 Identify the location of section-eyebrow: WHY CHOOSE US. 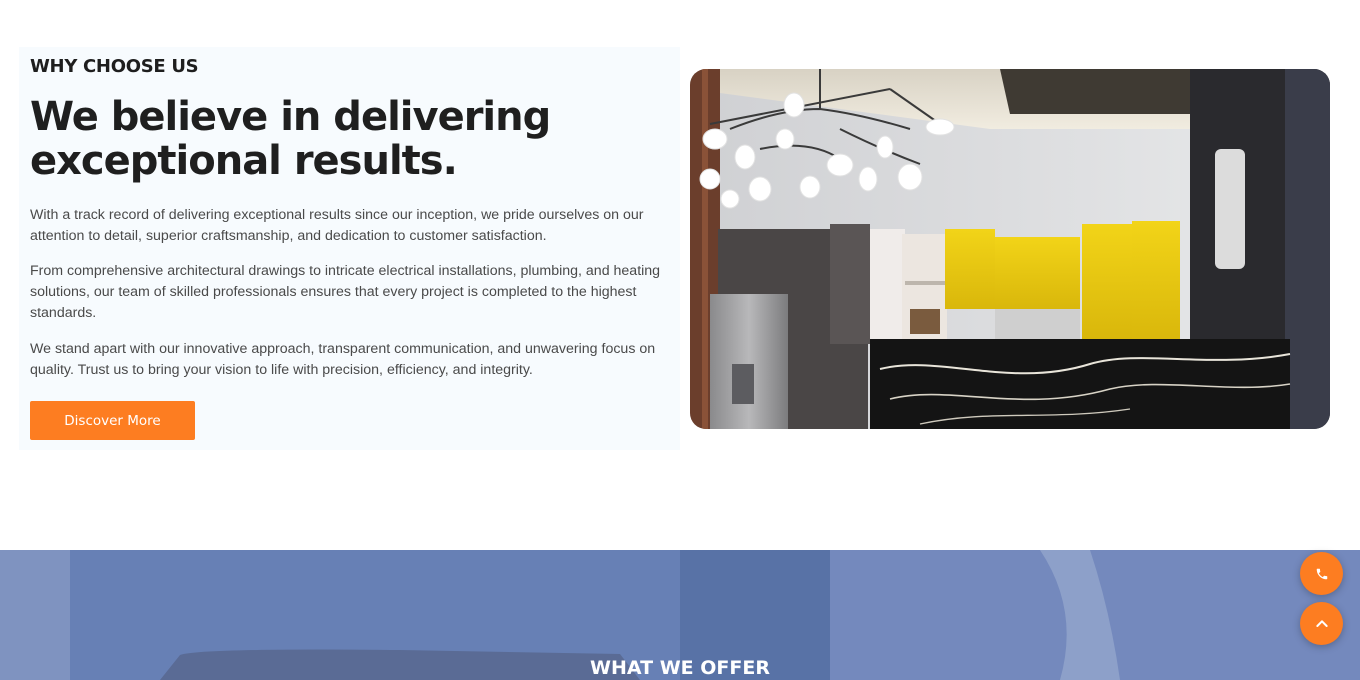
(114, 66).